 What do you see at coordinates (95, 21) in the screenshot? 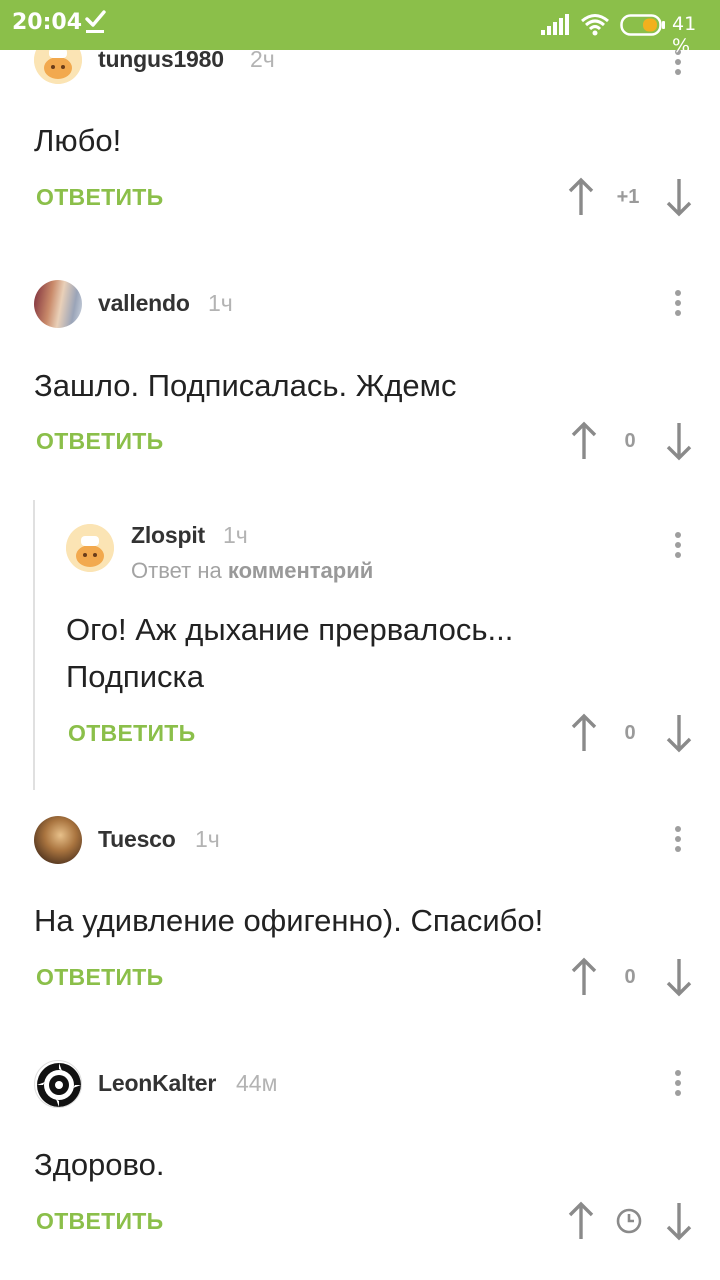
I see `download-complete-icon` at bounding box center [95, 21].